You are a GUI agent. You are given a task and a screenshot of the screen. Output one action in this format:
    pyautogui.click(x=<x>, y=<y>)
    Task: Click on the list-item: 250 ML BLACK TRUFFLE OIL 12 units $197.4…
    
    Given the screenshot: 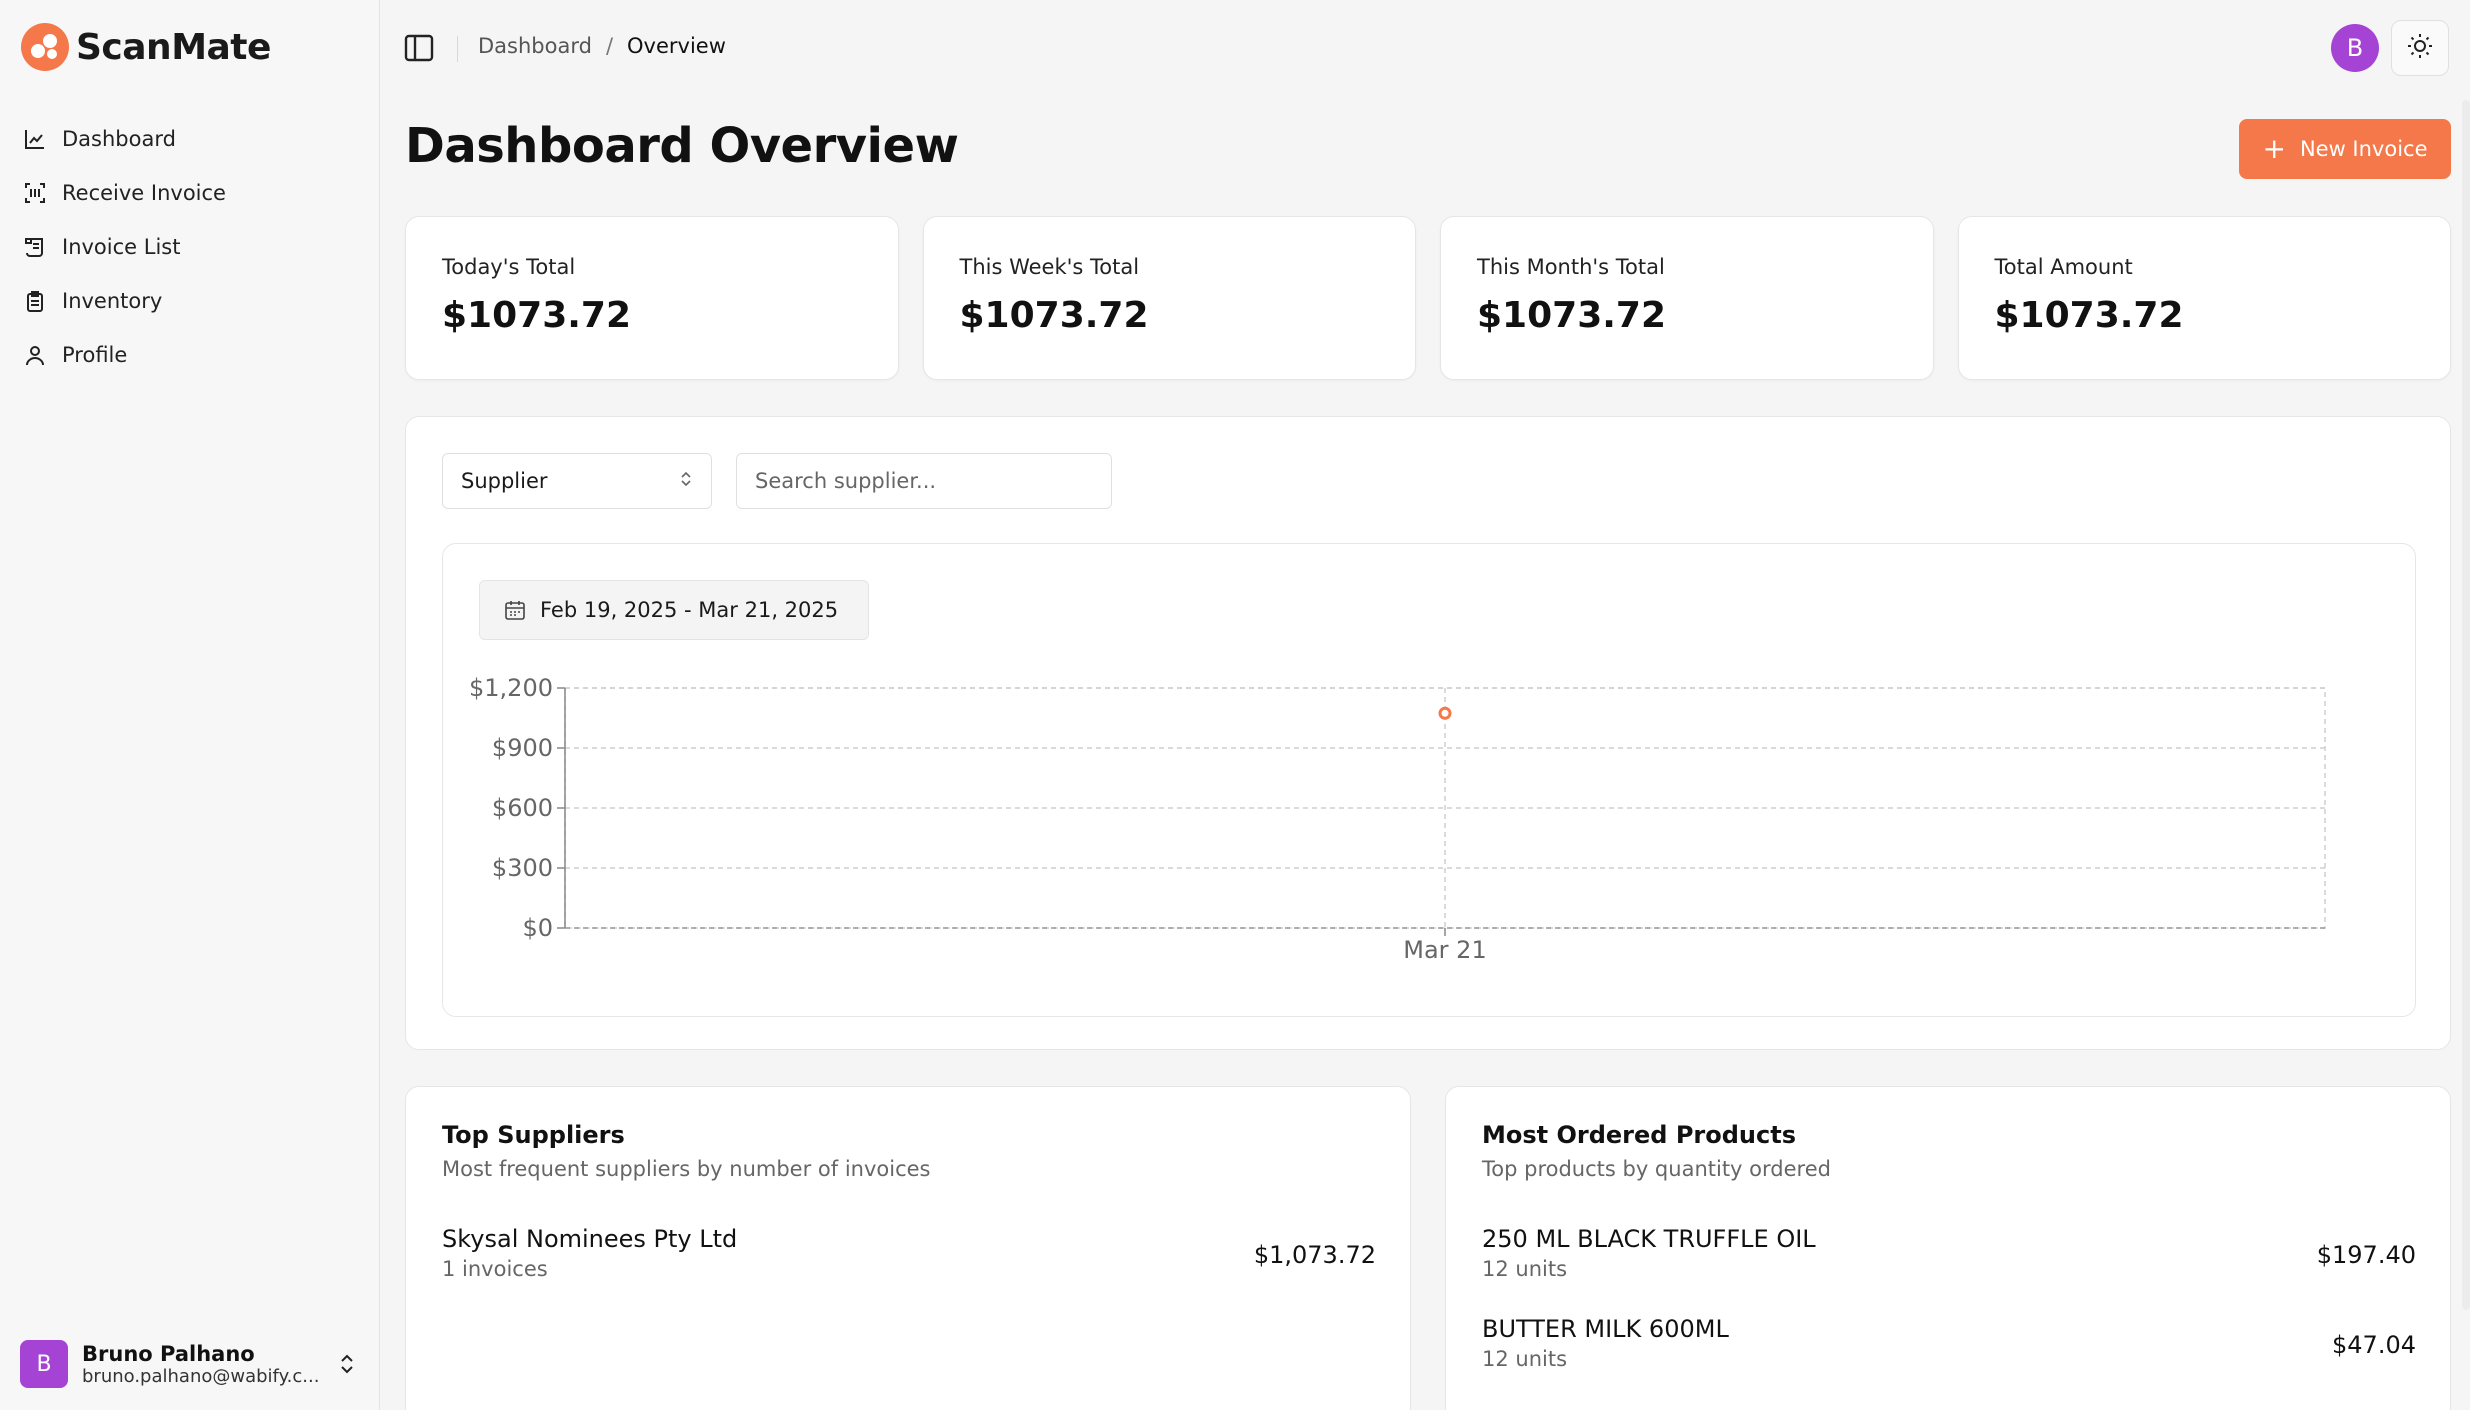 What is the action you would take?
    pyautogui.click(x=1949, y=1260)
    